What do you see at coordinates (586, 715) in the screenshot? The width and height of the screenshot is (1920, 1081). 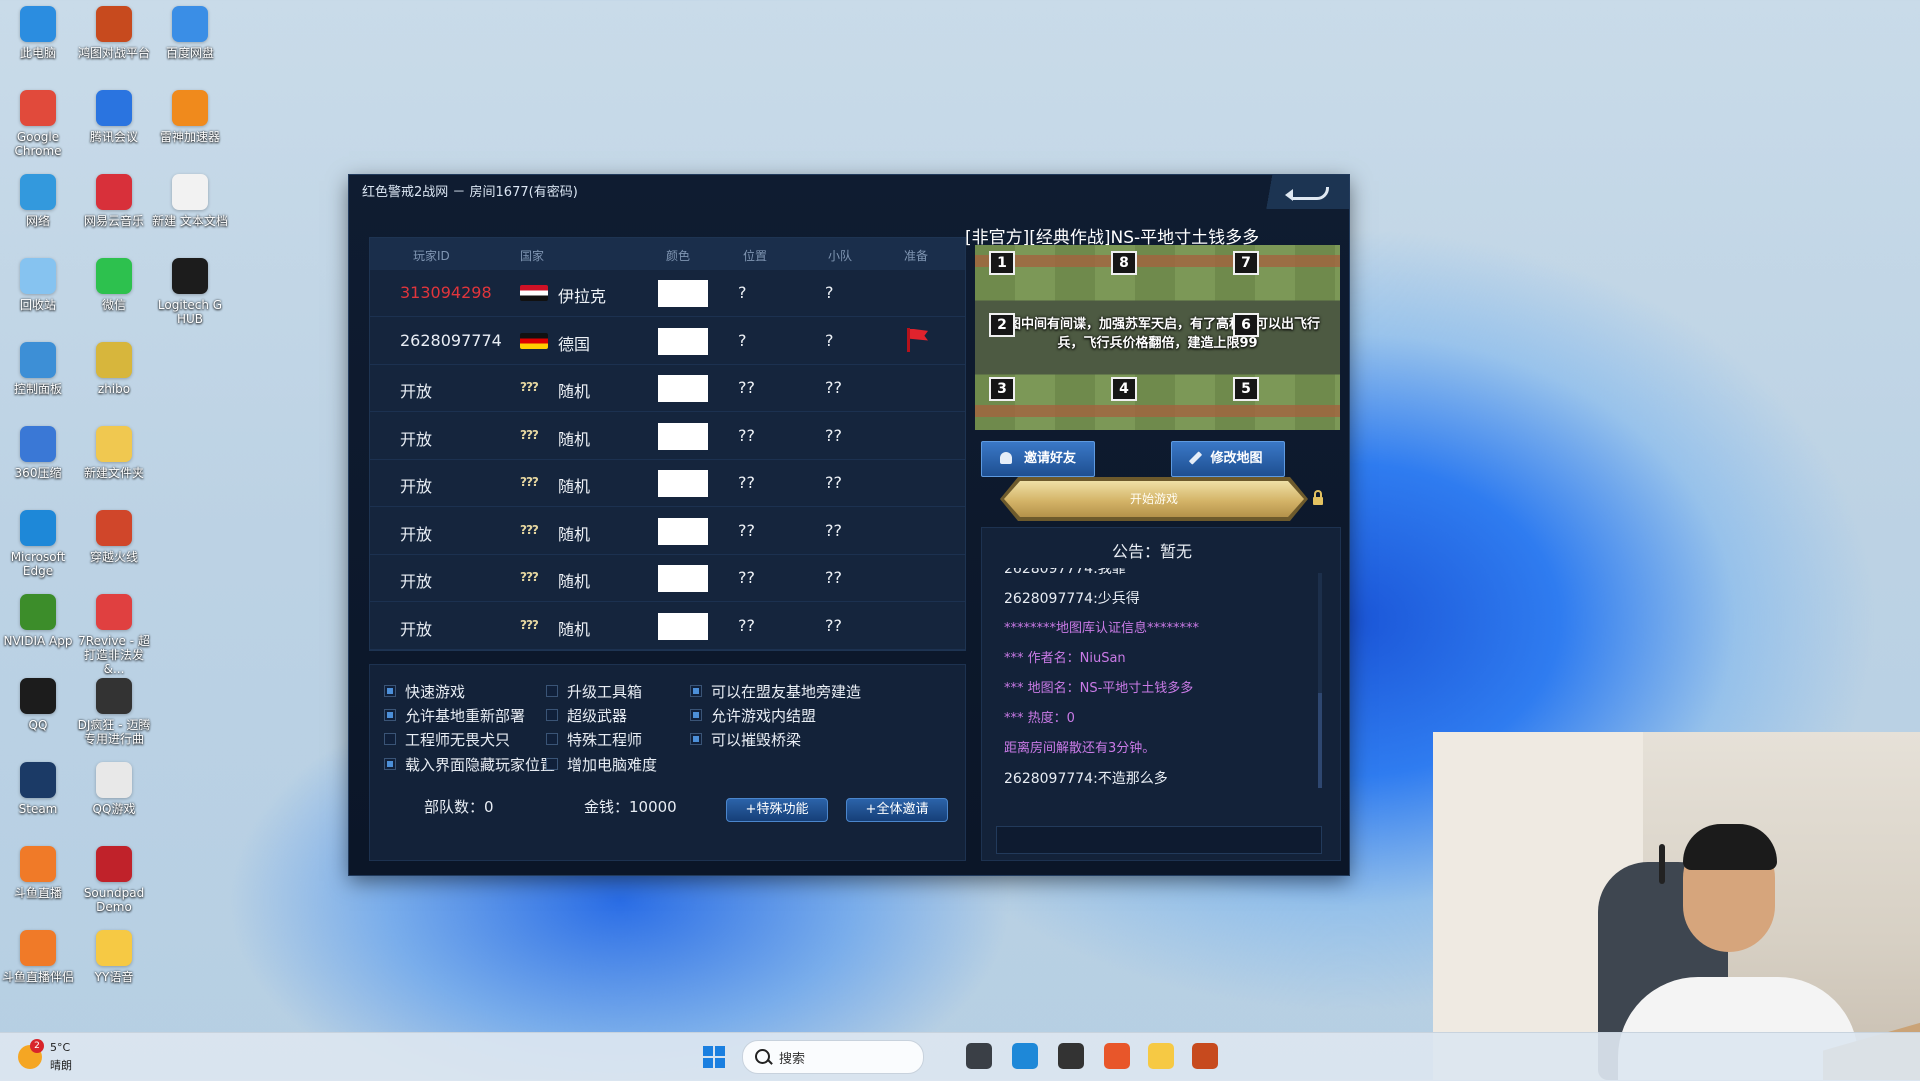 I see `option-checkbox: 超级武器` at bounding box center [586, 715].